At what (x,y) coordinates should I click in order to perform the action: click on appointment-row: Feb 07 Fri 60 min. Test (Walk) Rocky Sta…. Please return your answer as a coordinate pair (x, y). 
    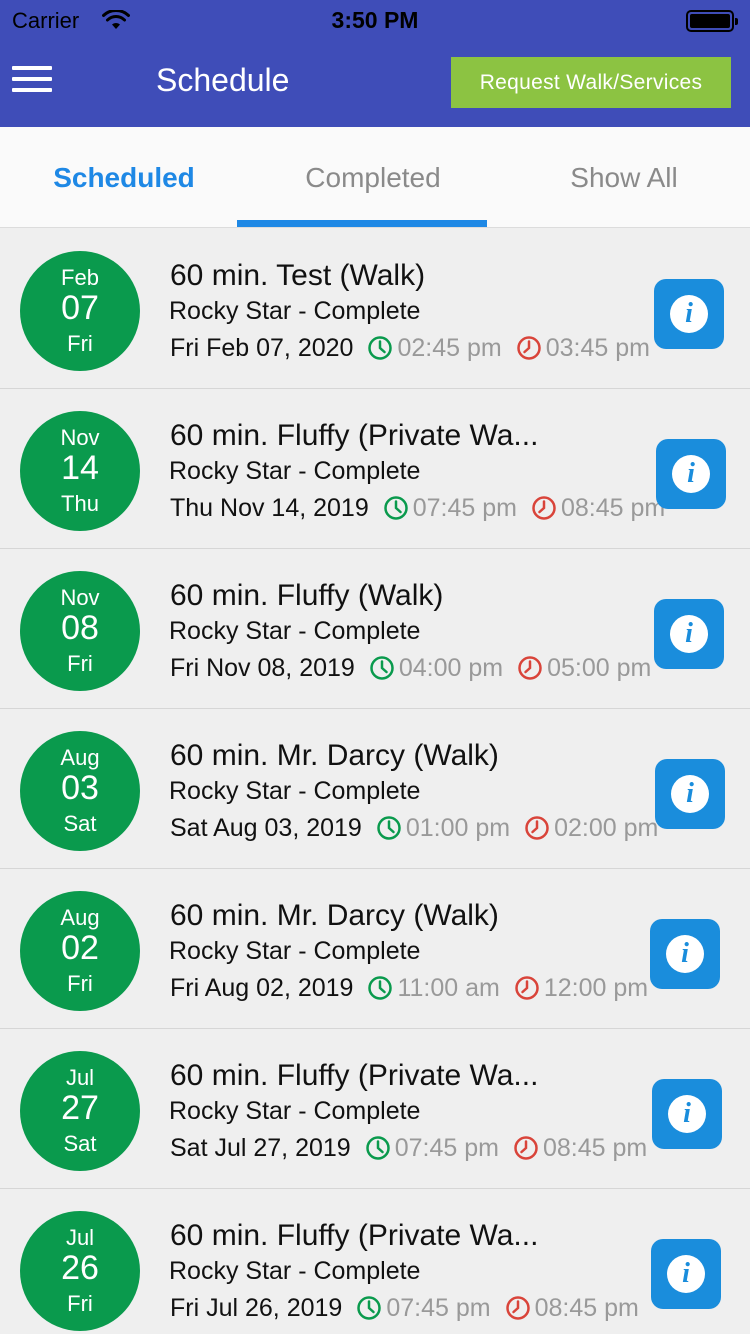
    Looking at the image, I should click on (375, 309).